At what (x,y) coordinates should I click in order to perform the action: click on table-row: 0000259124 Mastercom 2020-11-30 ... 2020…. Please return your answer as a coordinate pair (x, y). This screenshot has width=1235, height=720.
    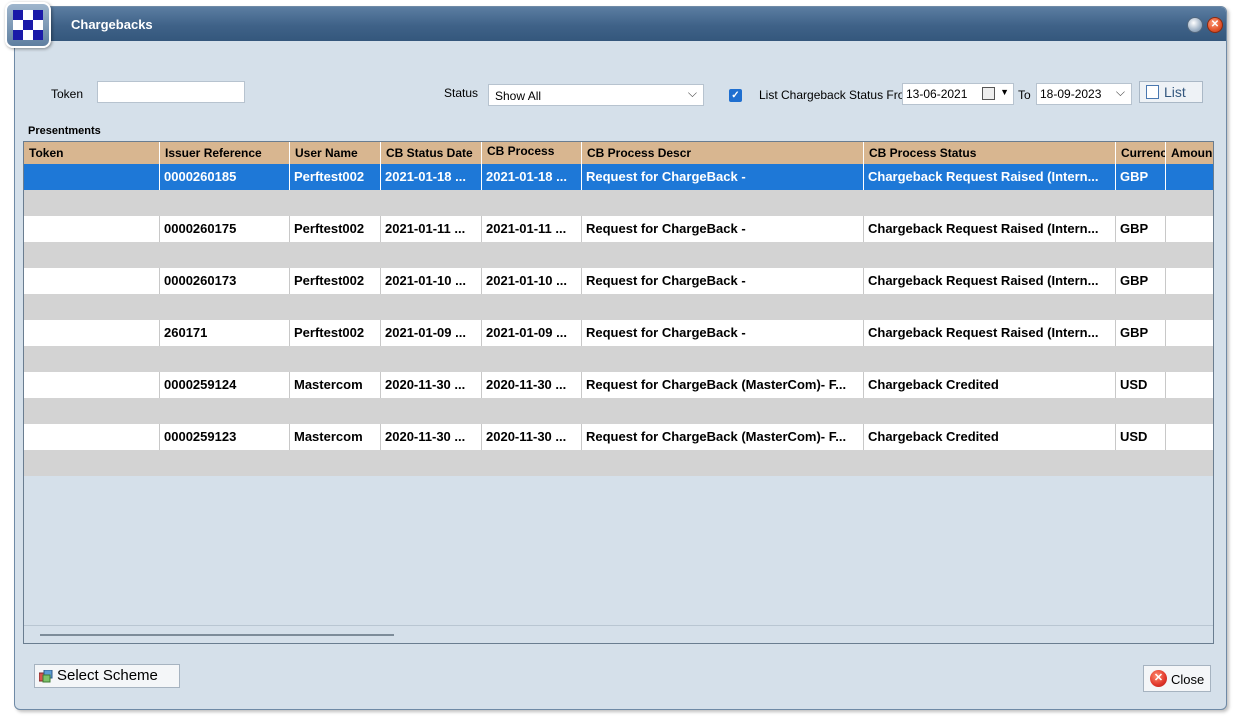
    Looking at the image, I should click on (618, 385).